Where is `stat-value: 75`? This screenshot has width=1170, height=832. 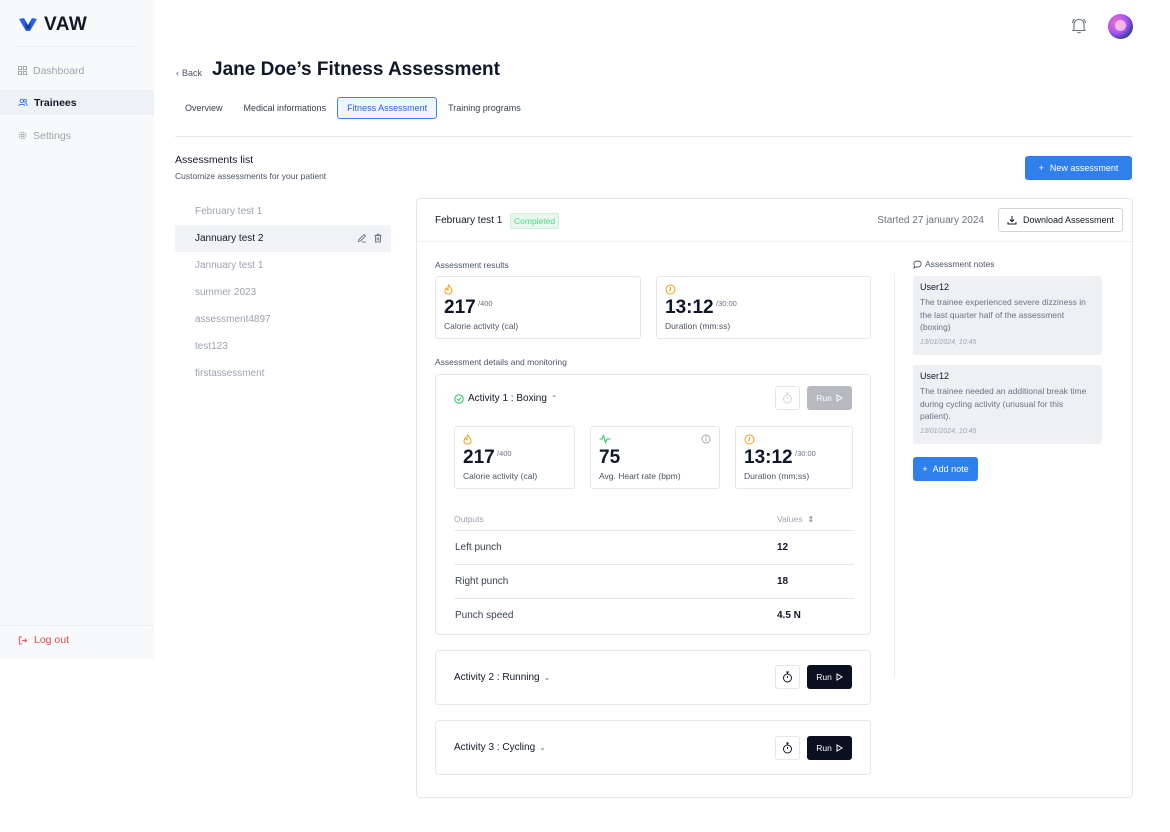 stat-value: 75 is located at coordinates (610, 457).